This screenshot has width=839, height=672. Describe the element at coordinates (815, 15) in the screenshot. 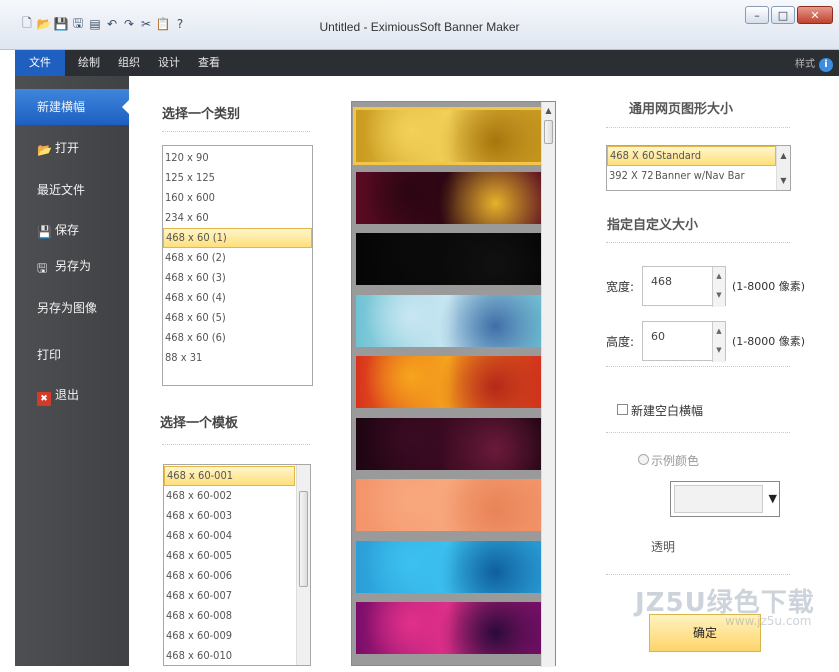

I see `close-button: ✕` at that location.